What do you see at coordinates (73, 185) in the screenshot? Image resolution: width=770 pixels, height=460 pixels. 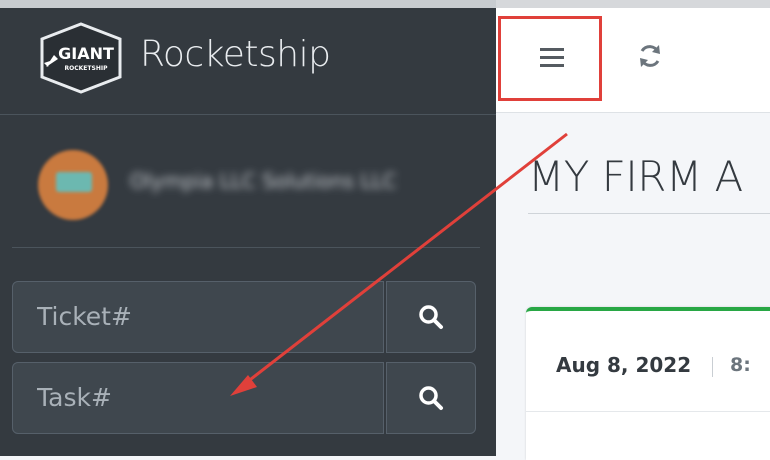 I see `user-avatar` at bounding box center [73, 185].